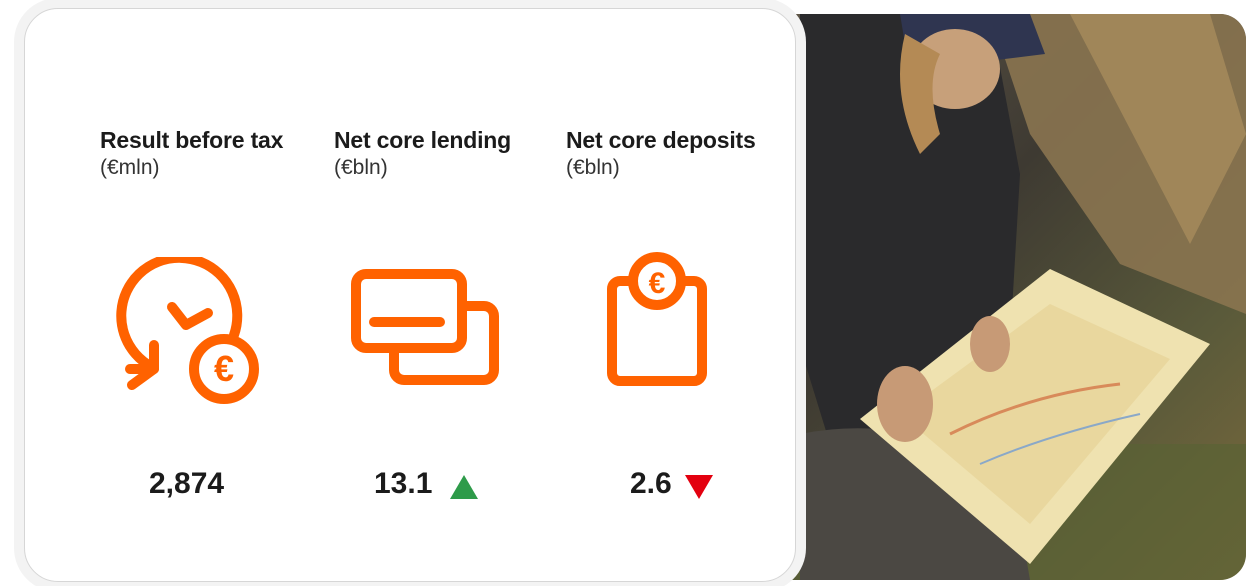 This screenshot has width=1246, height=586. I want to click on kpi-value: 2.6, so click(651, 483).